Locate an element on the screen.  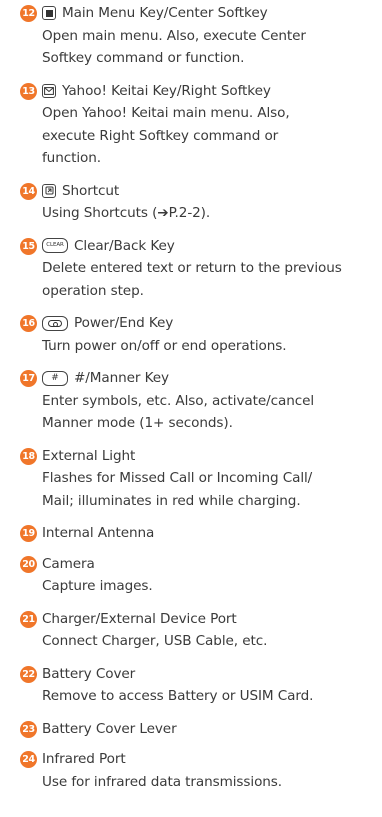
manner-key-icon-label: # is located at coordinates (55, 377).